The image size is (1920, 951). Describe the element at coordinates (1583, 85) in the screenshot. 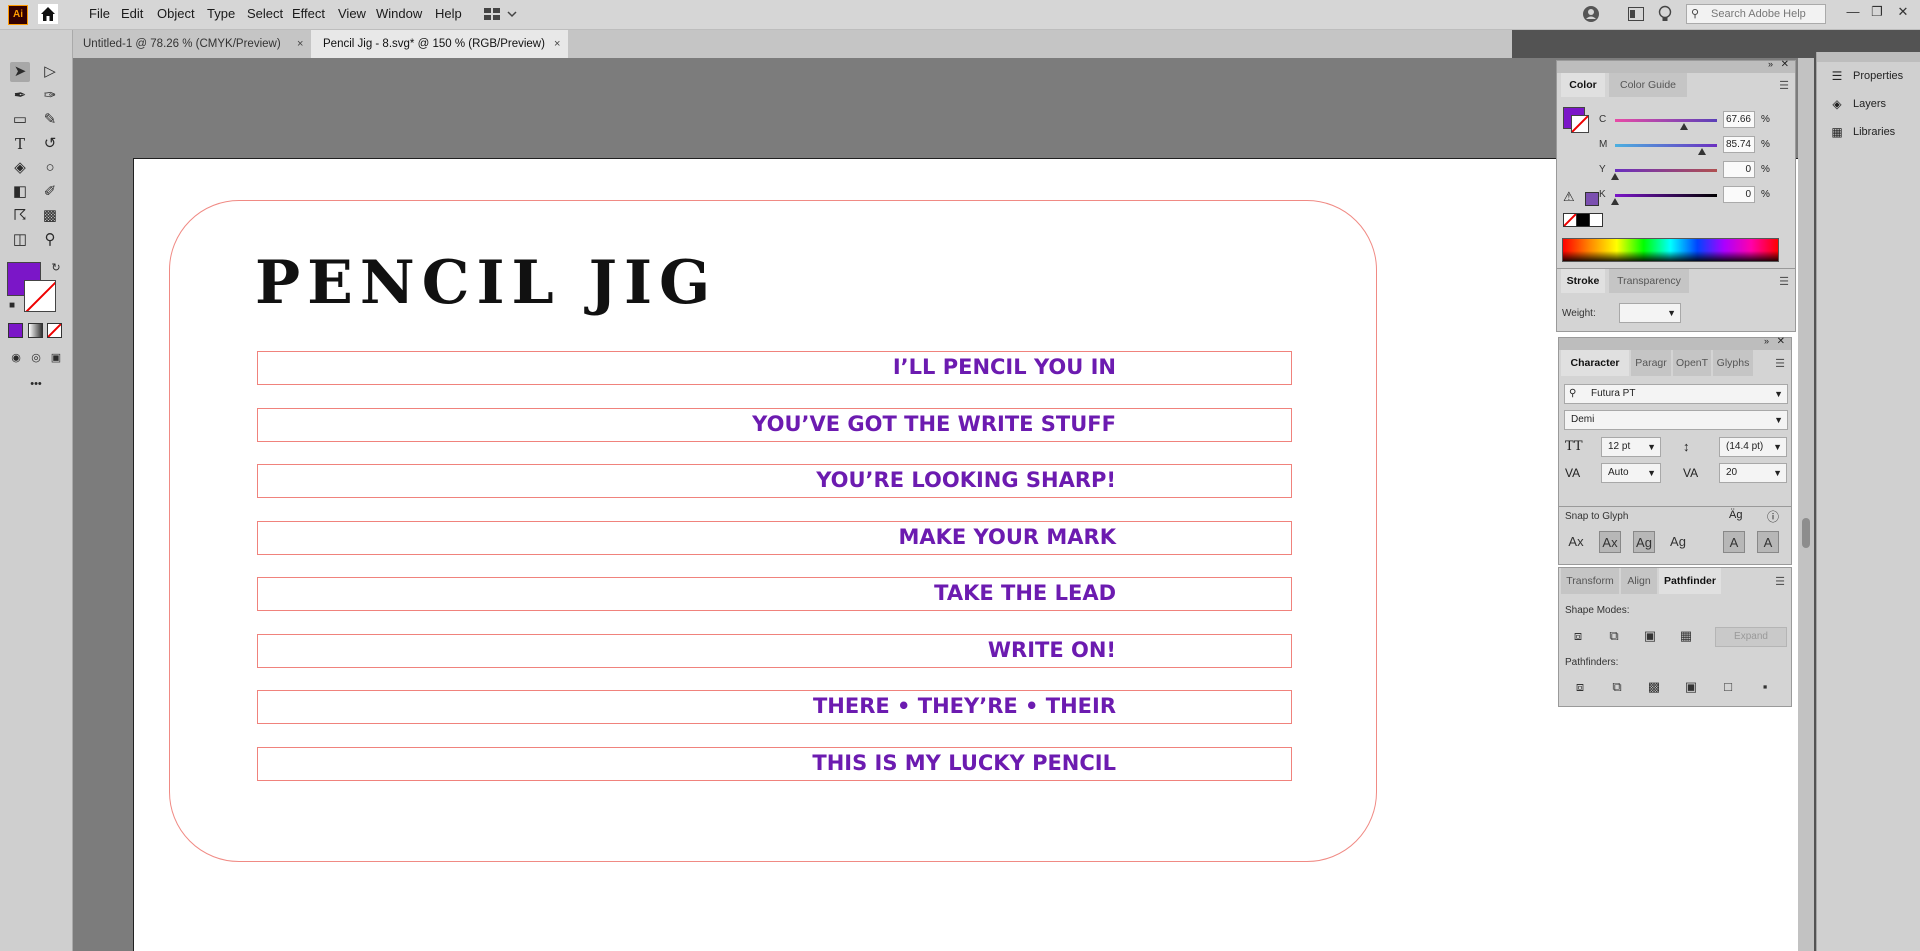

I see `tab-color: Color` at that location.